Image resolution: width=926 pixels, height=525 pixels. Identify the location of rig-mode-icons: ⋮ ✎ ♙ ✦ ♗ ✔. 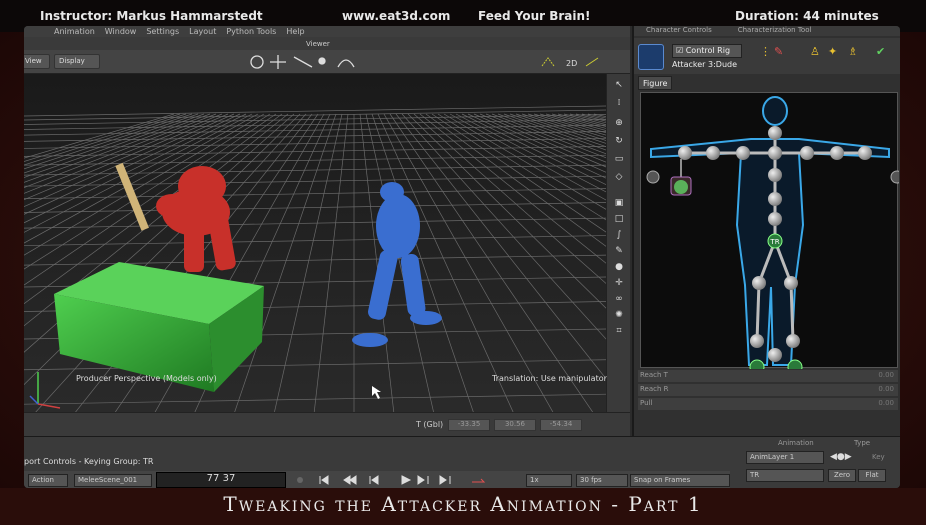
(828, 51).